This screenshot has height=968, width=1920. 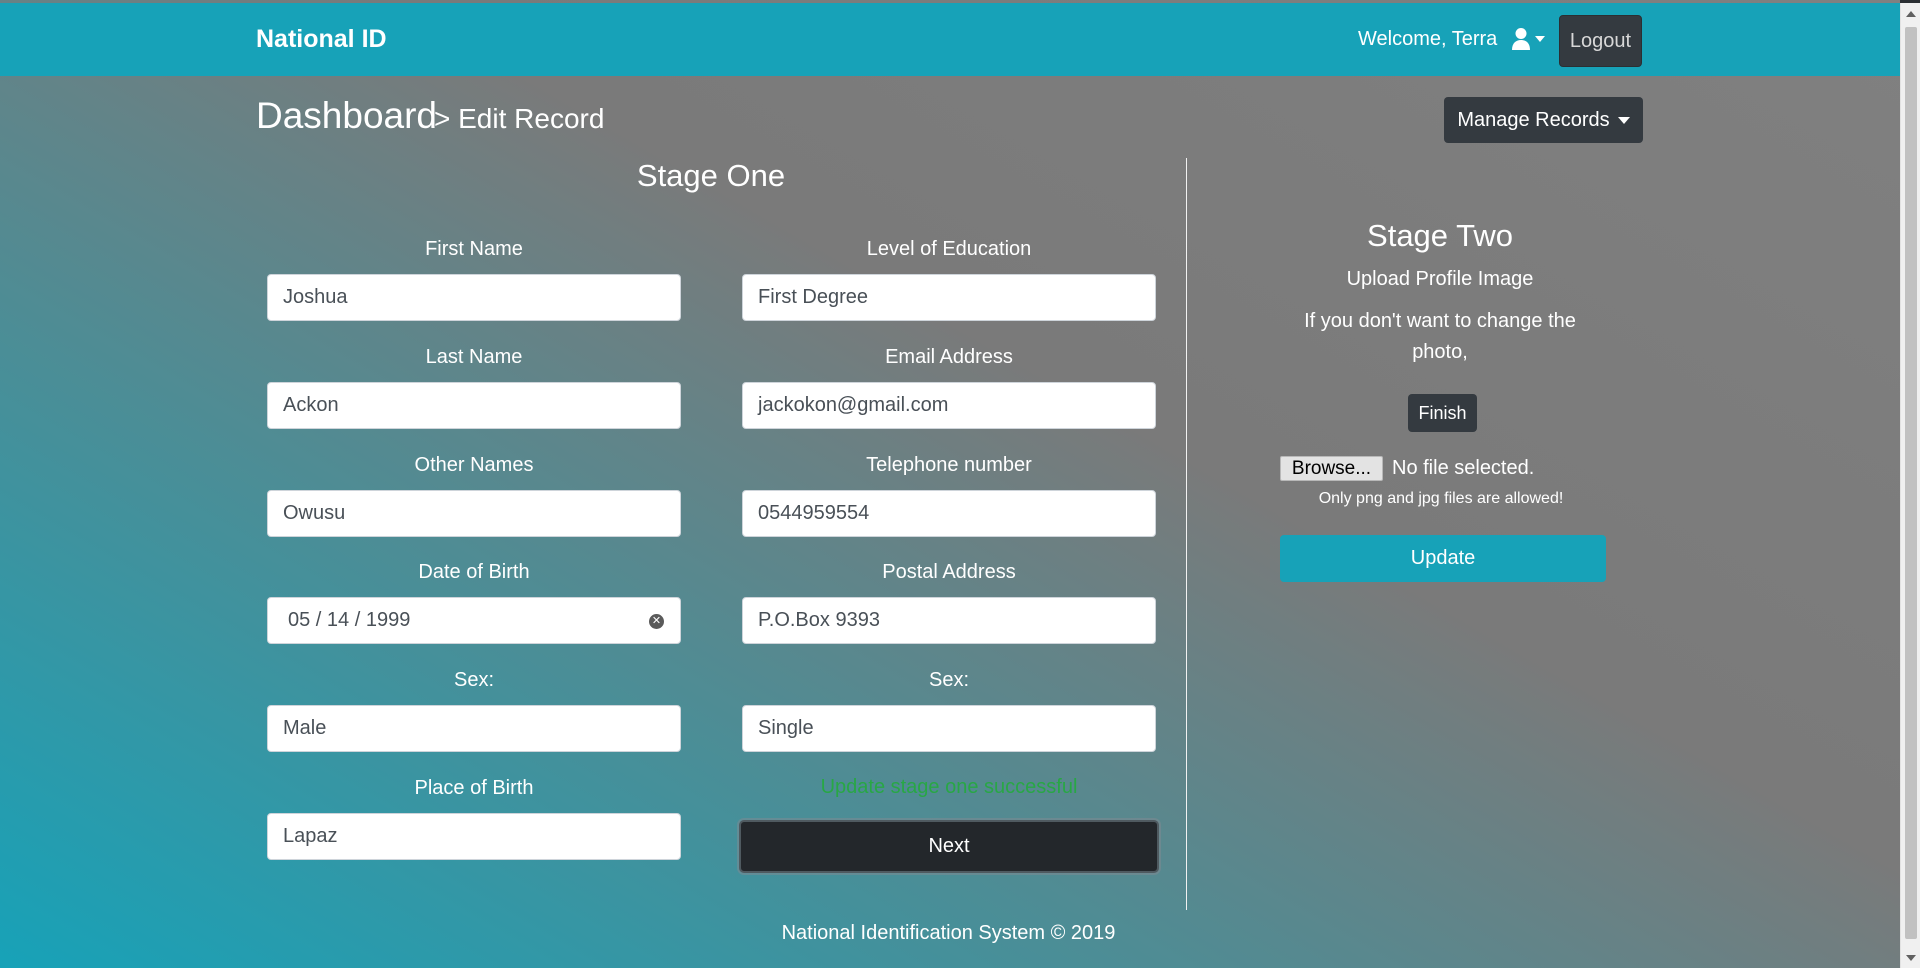 I want to click on scroll-down-arrow-icon, so click(x=1911, y=958).